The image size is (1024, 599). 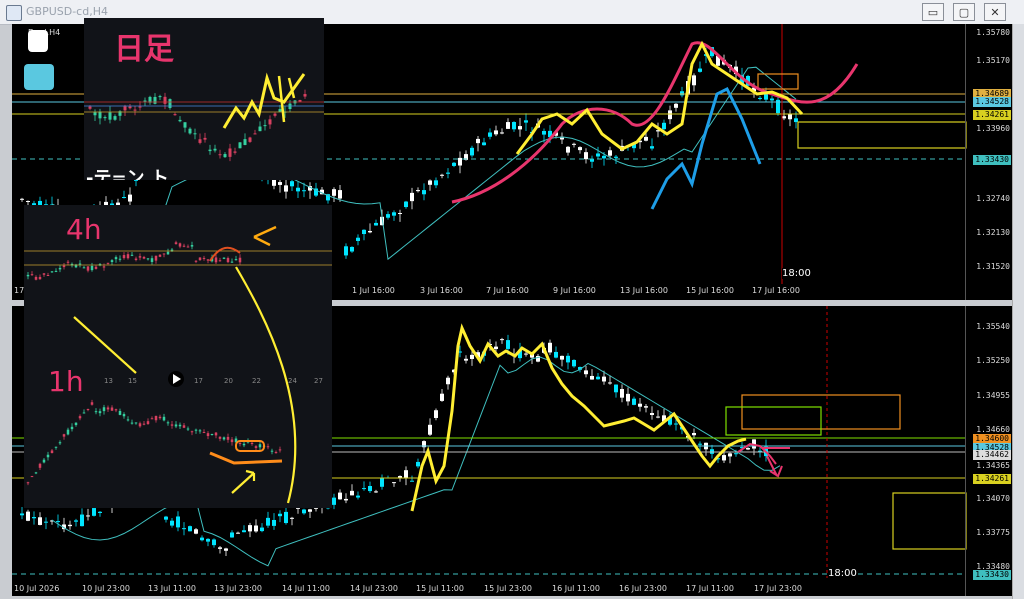 What do you see at coordinates (710, 290) in the screenshot?
I see `top-time-label: 15 Jul 16:00` at bounding box center [710, 290].